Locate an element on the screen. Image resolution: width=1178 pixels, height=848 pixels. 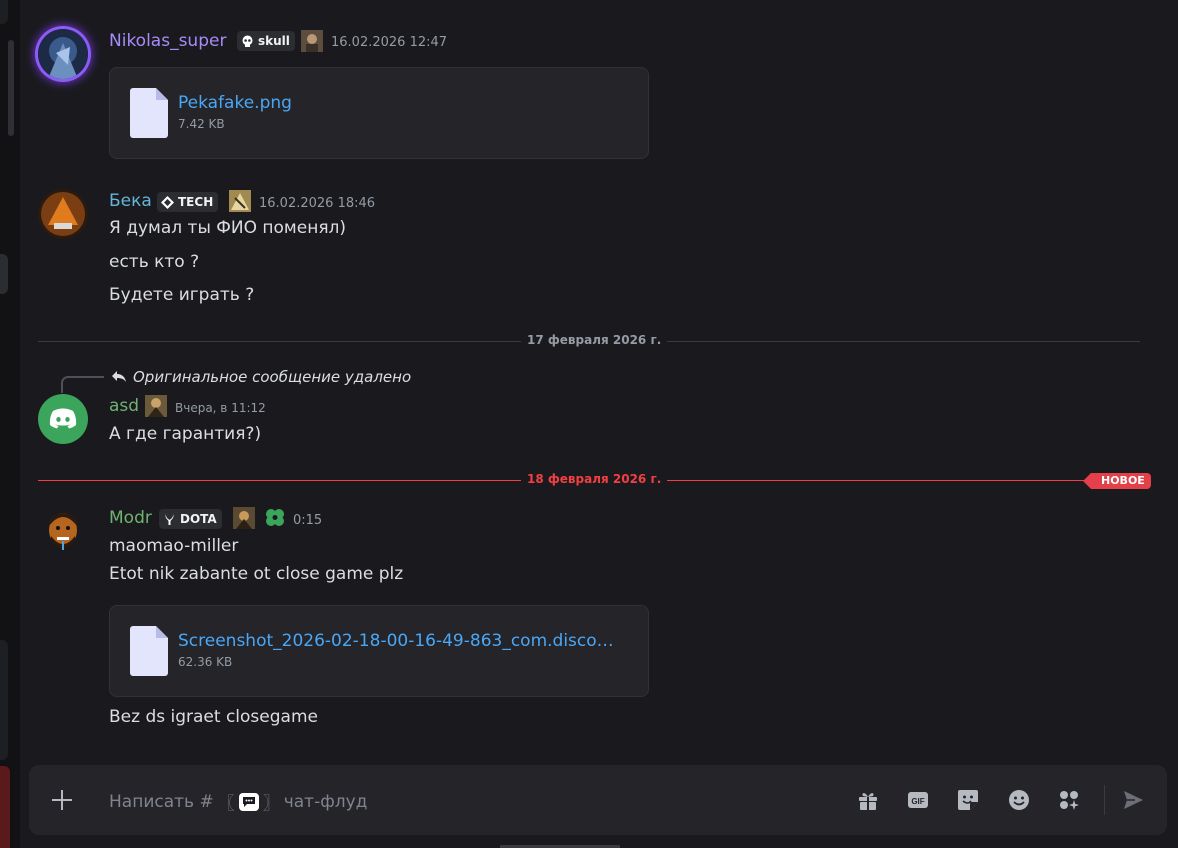
message-text: maomao-miller is located at coordinates (174, 546).